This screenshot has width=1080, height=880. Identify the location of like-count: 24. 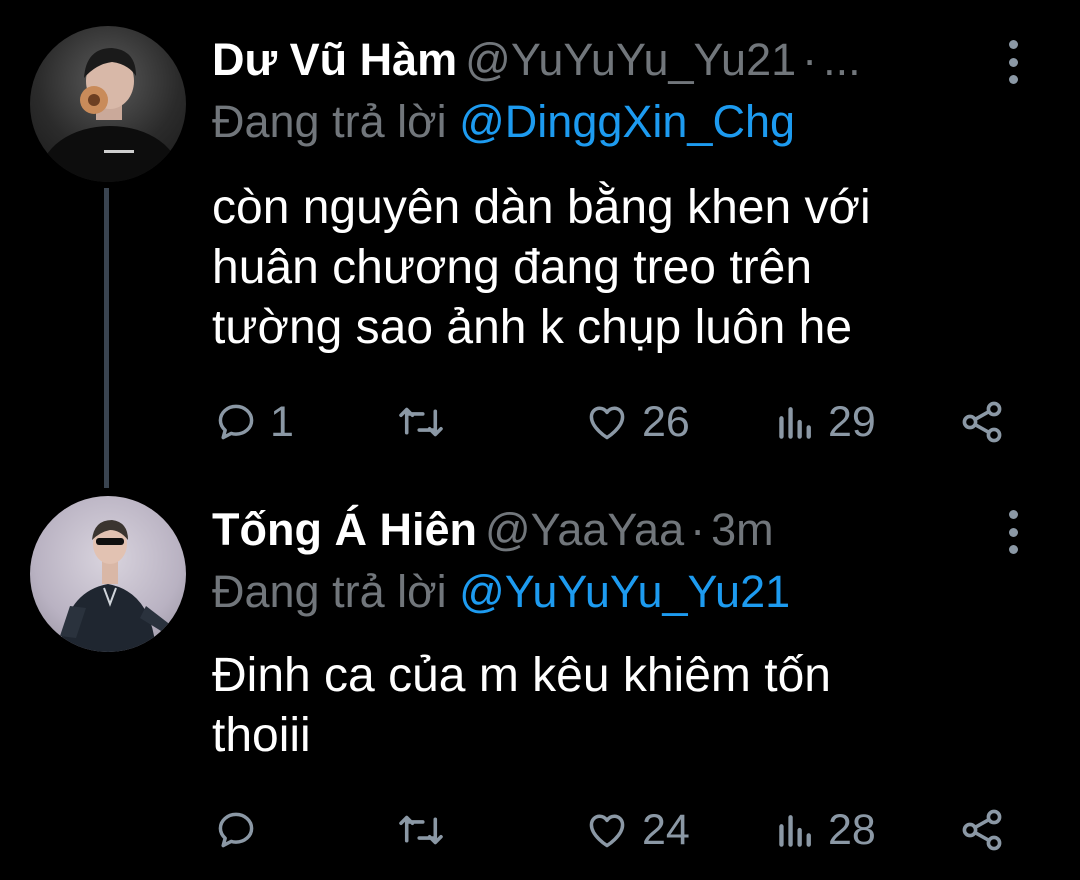
(666, 830).